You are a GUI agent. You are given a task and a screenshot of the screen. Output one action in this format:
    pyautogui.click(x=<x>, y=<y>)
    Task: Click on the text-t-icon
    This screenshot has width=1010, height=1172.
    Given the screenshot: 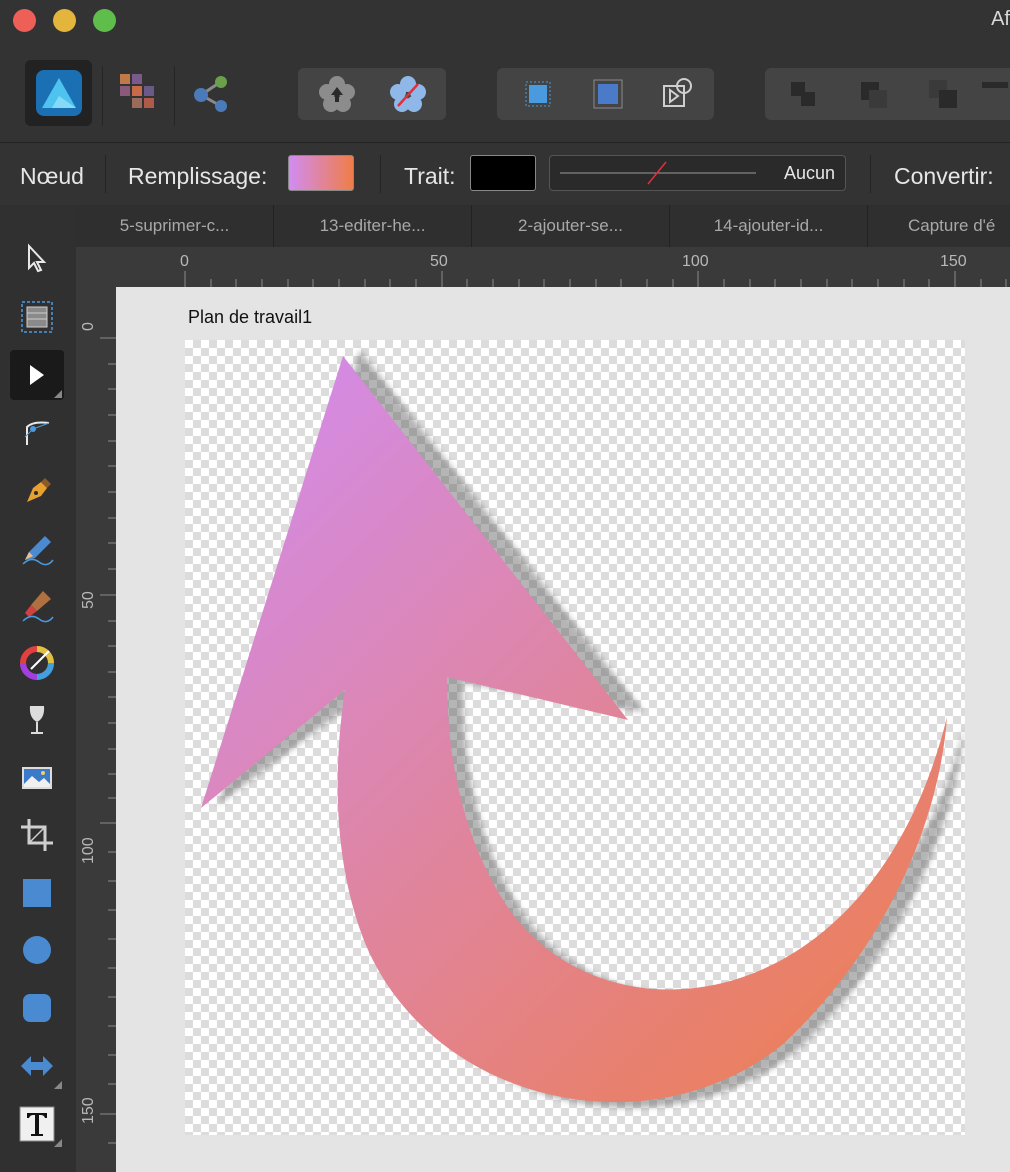 What is the action you would take?
    pyautogui.click(x=37, y=1124)
    